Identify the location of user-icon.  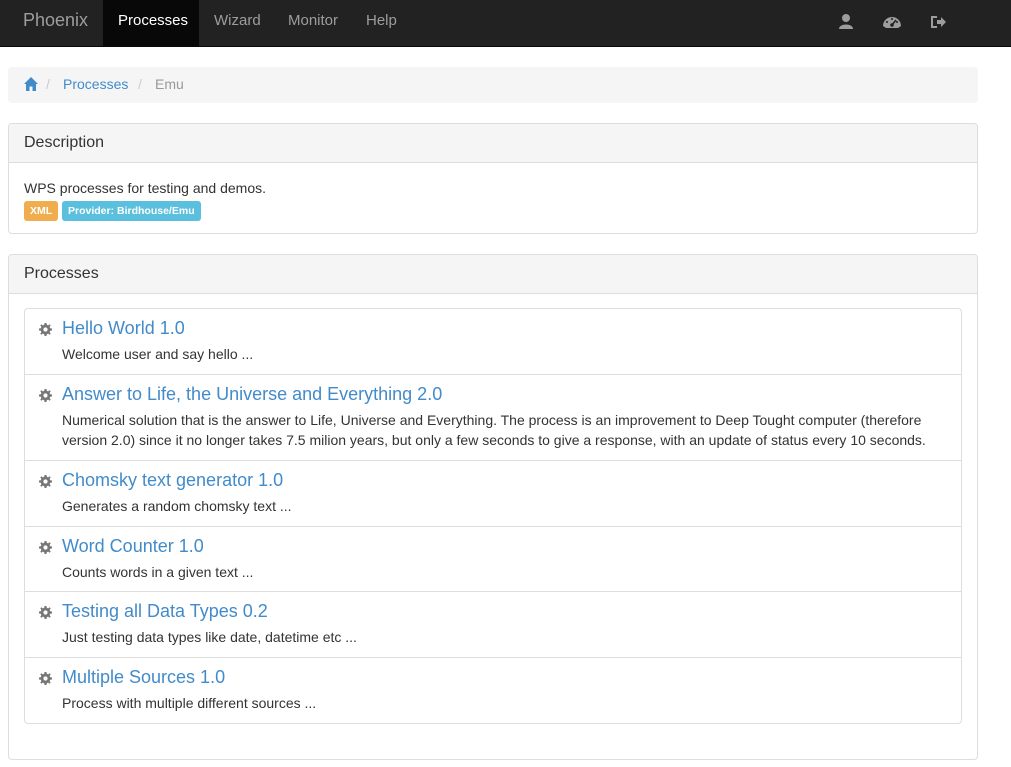
(846, 22).